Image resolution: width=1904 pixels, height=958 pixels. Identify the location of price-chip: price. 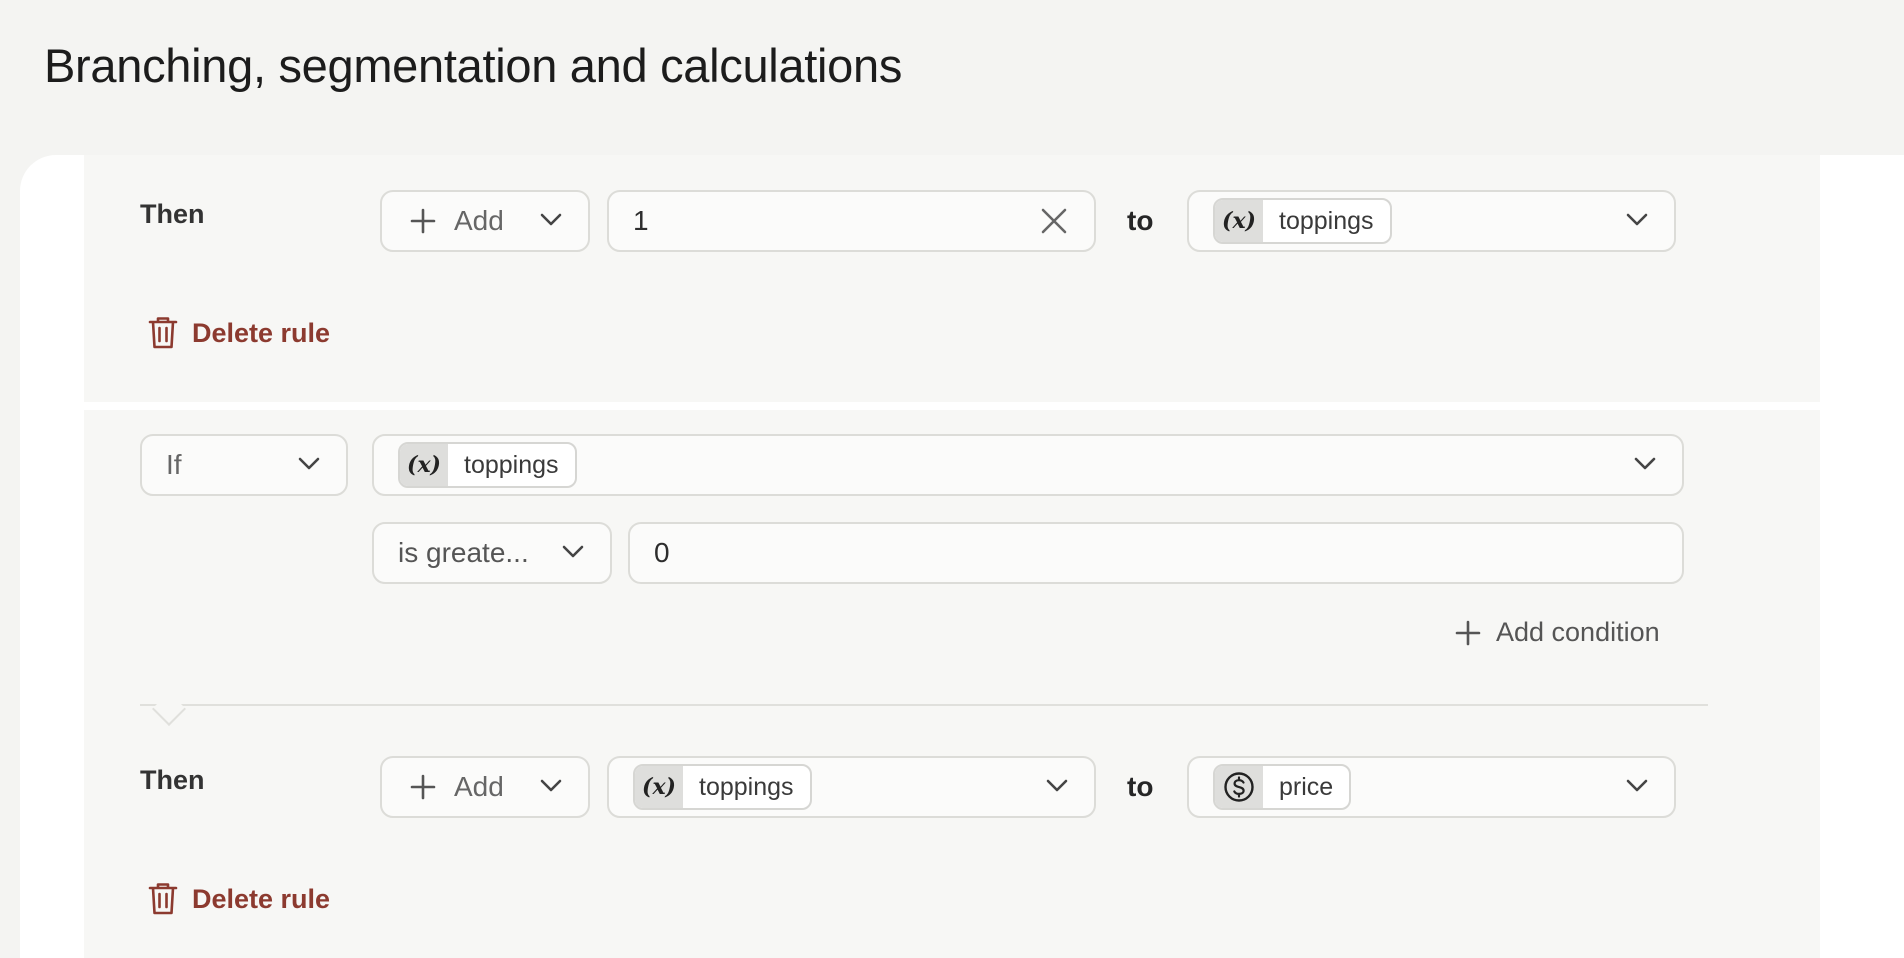
(1282, 787).